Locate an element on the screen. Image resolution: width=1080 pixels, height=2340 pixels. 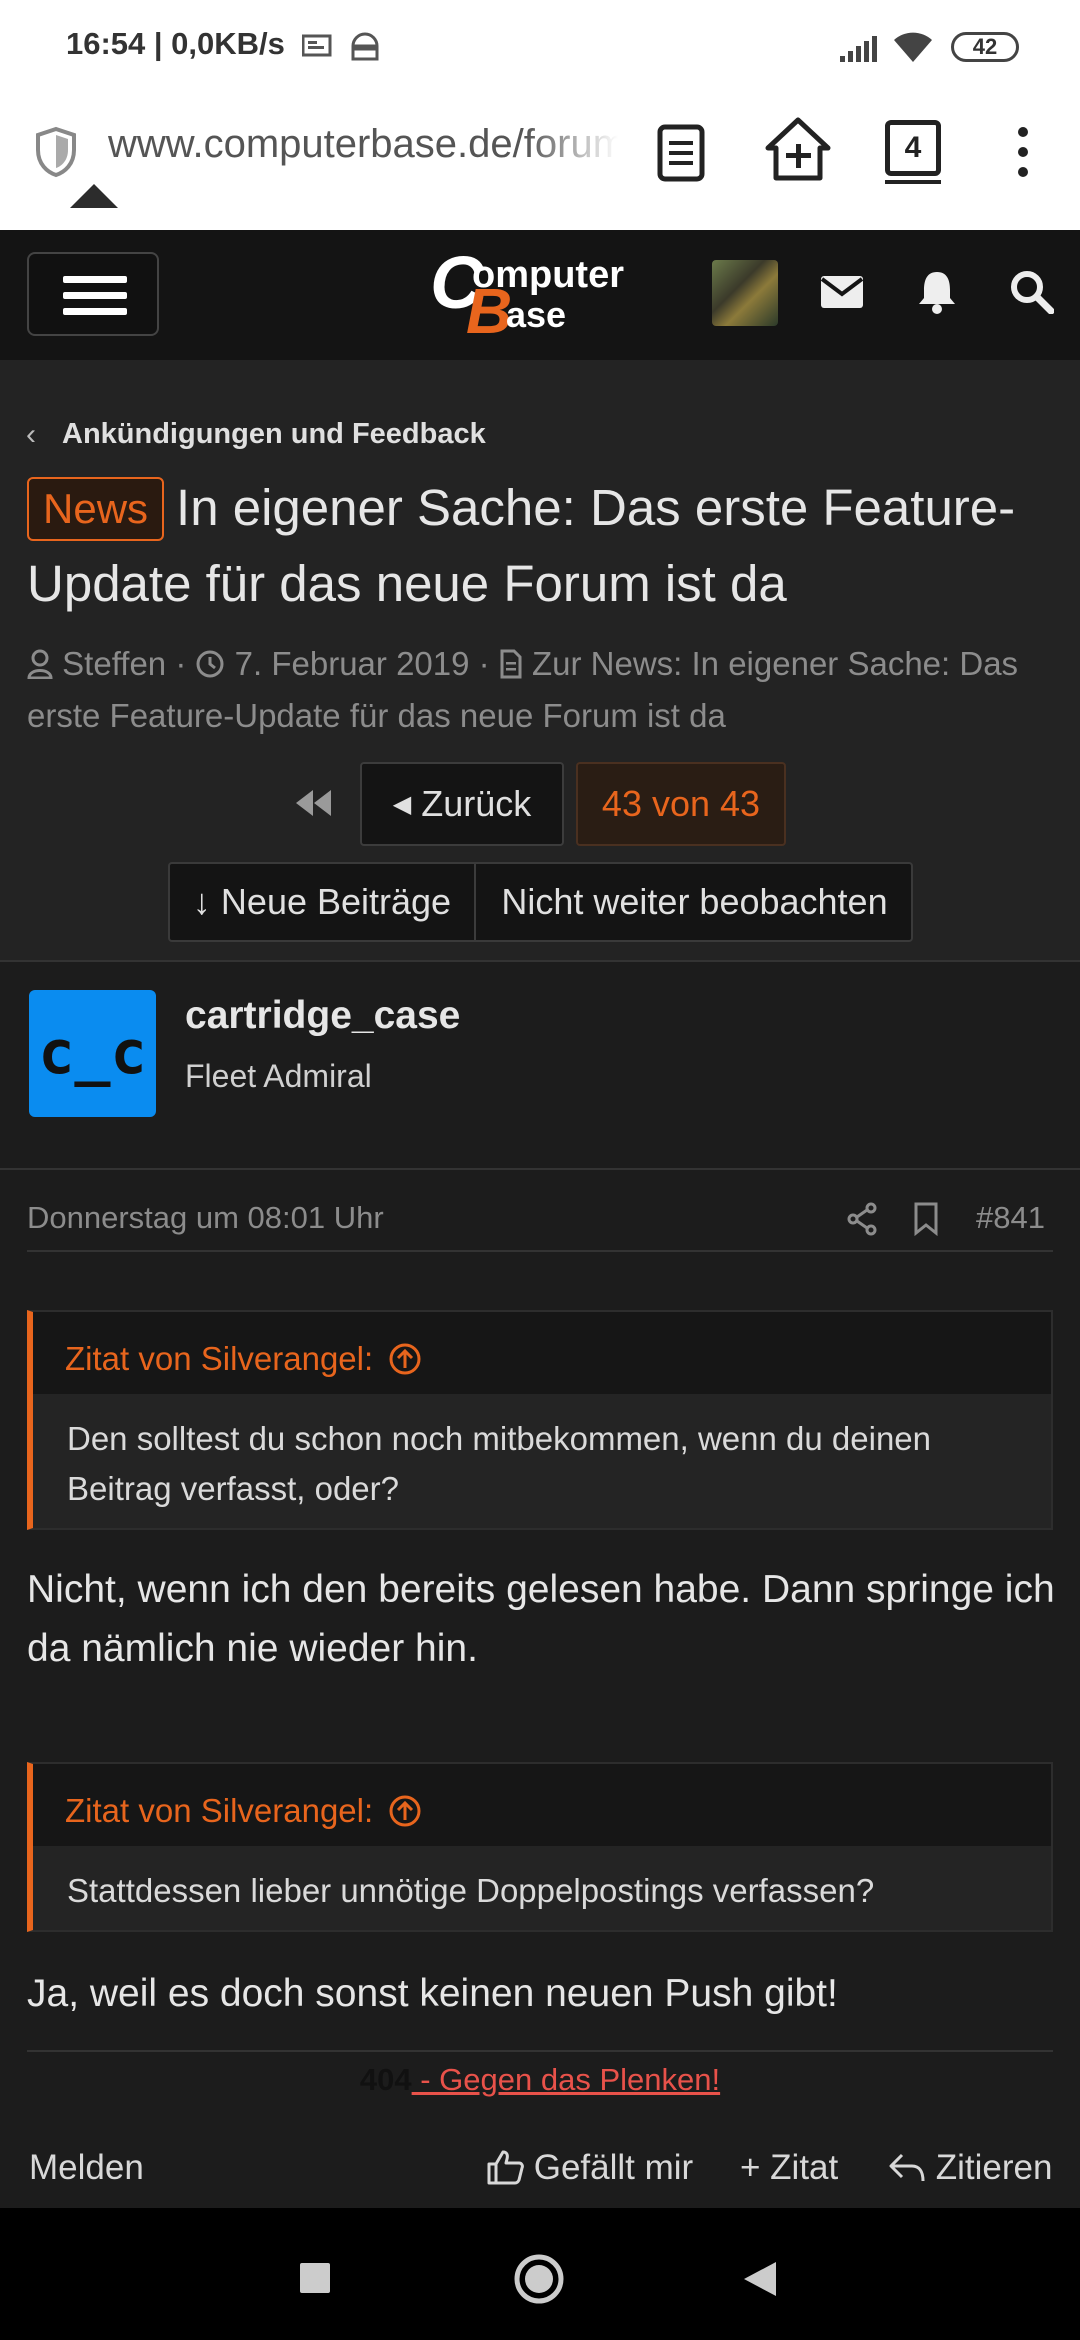
more-menu-icon is located at coordinates (1023, 152).